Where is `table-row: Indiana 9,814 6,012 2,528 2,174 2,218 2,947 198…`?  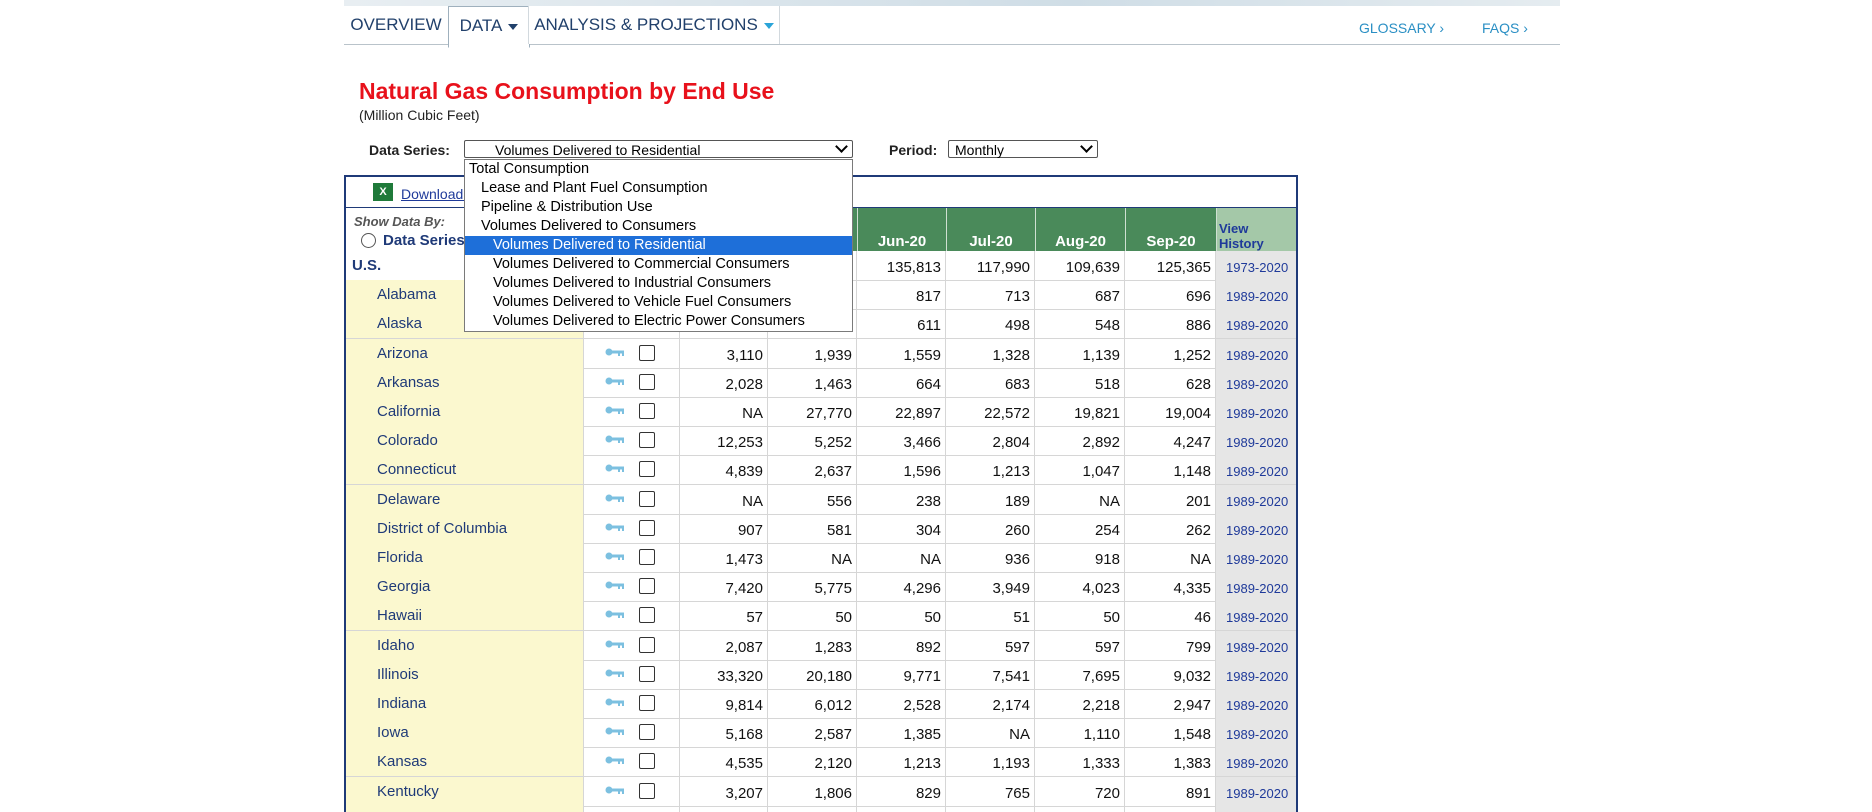
table-row: Indiana 9,814 6,012 2,528 2,174 2,218 2,947 198… is located at coordinates (821, 704).